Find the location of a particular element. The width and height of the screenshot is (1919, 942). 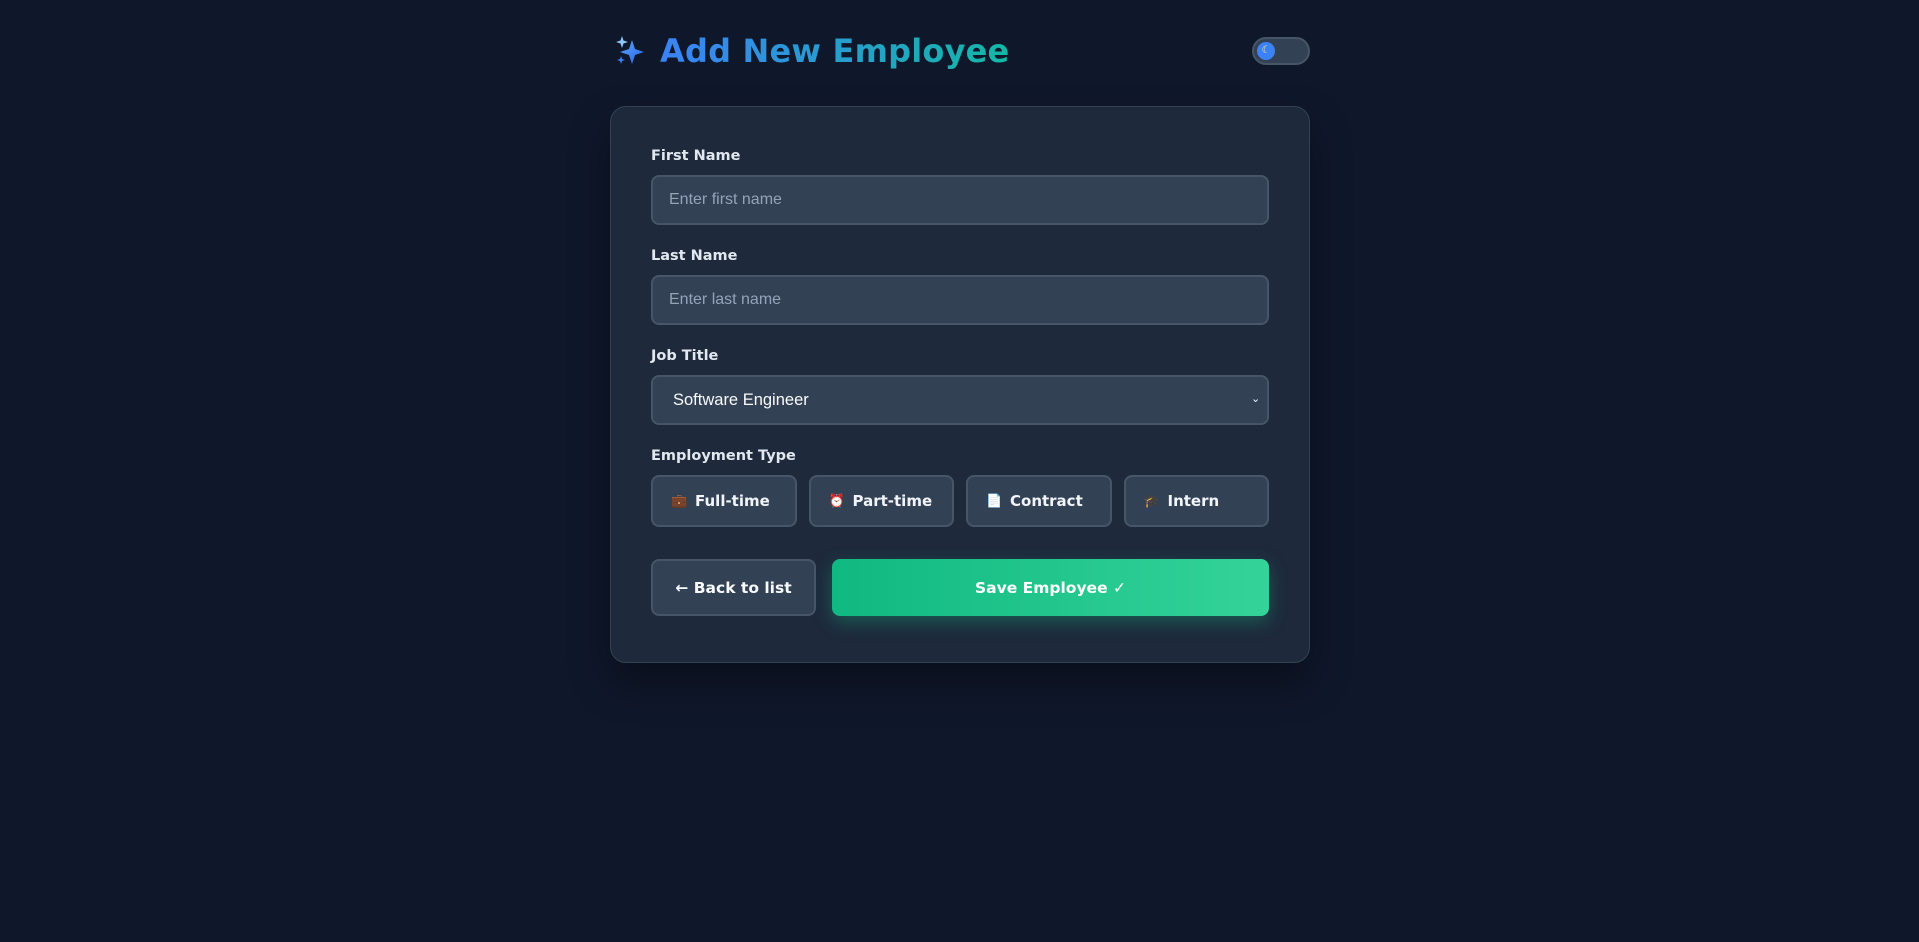

first-name-input is located at coordinates (960, 200).